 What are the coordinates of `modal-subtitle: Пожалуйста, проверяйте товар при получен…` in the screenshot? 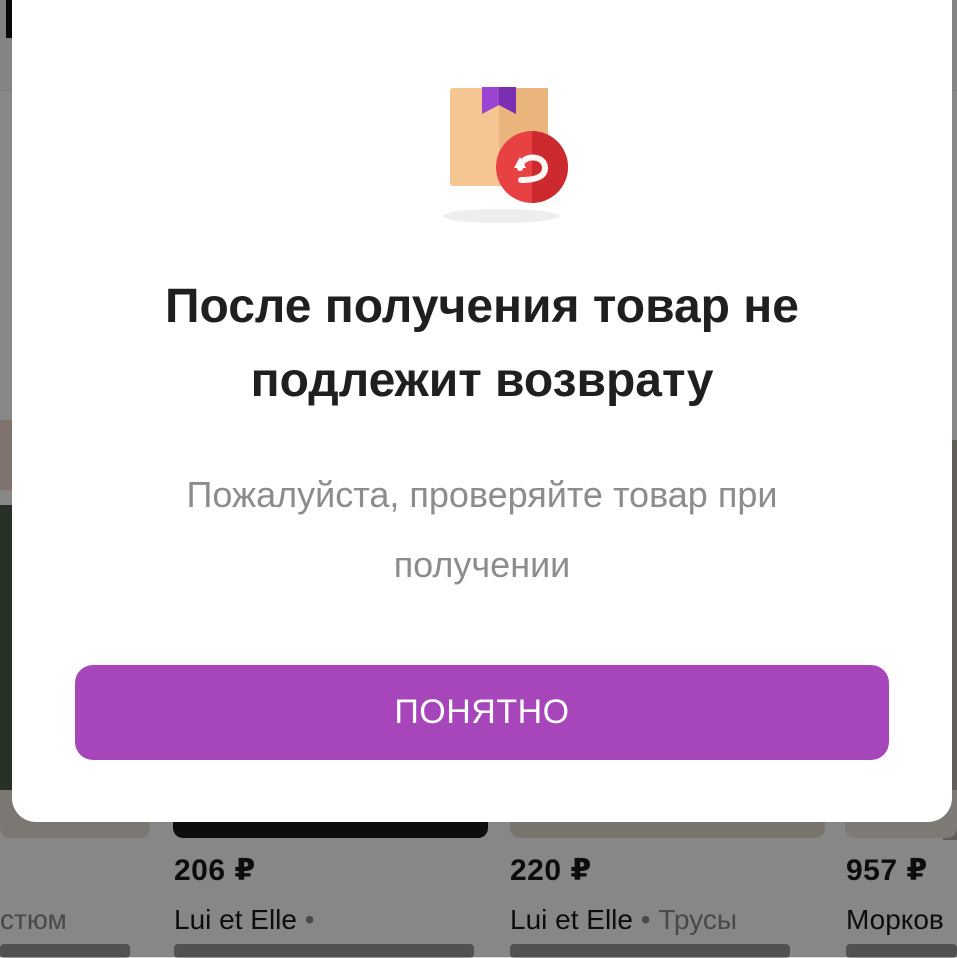 It's located at (482, 529).